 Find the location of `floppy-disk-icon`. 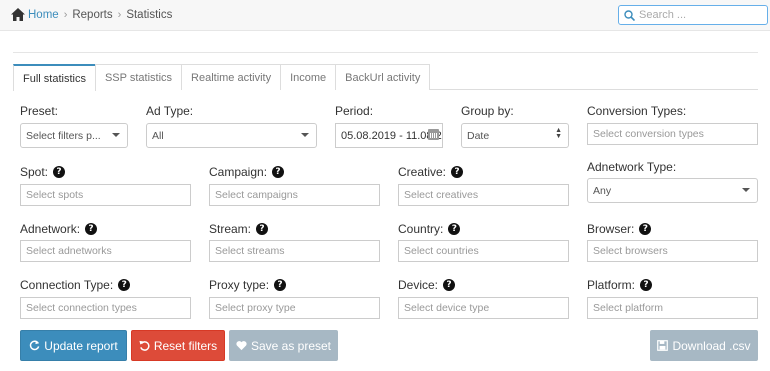

floppy-disk-icon is located at coordinates (663, 345).